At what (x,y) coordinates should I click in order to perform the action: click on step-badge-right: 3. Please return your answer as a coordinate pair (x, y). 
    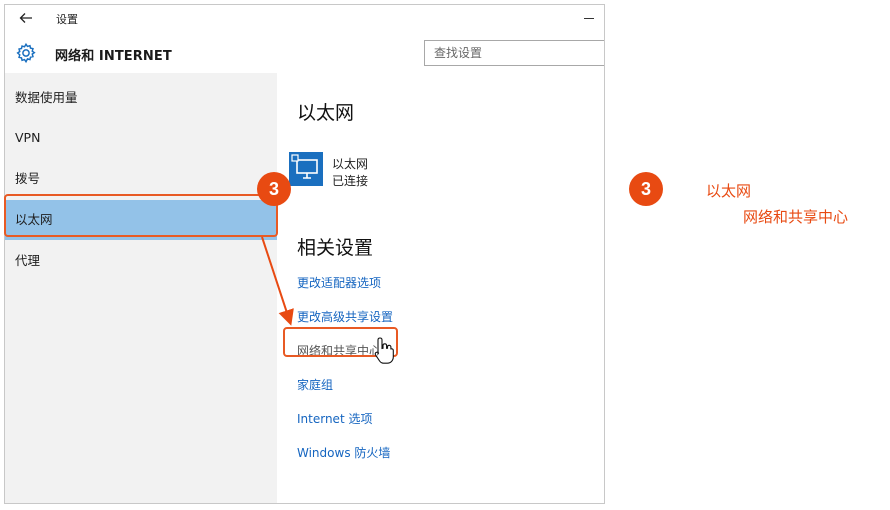
    Looking at the image, I should click on (646, 189).